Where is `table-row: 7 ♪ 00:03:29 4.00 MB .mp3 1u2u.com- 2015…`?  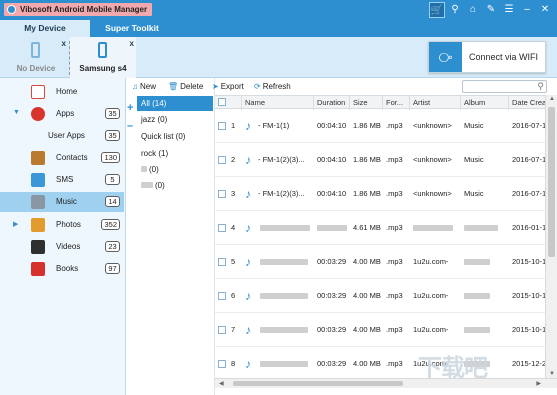 table-row: 7 ♪ 00:03:29 4.00 MB .mp3 1u2u.com- 2015… is located at coordinates (380, 330).